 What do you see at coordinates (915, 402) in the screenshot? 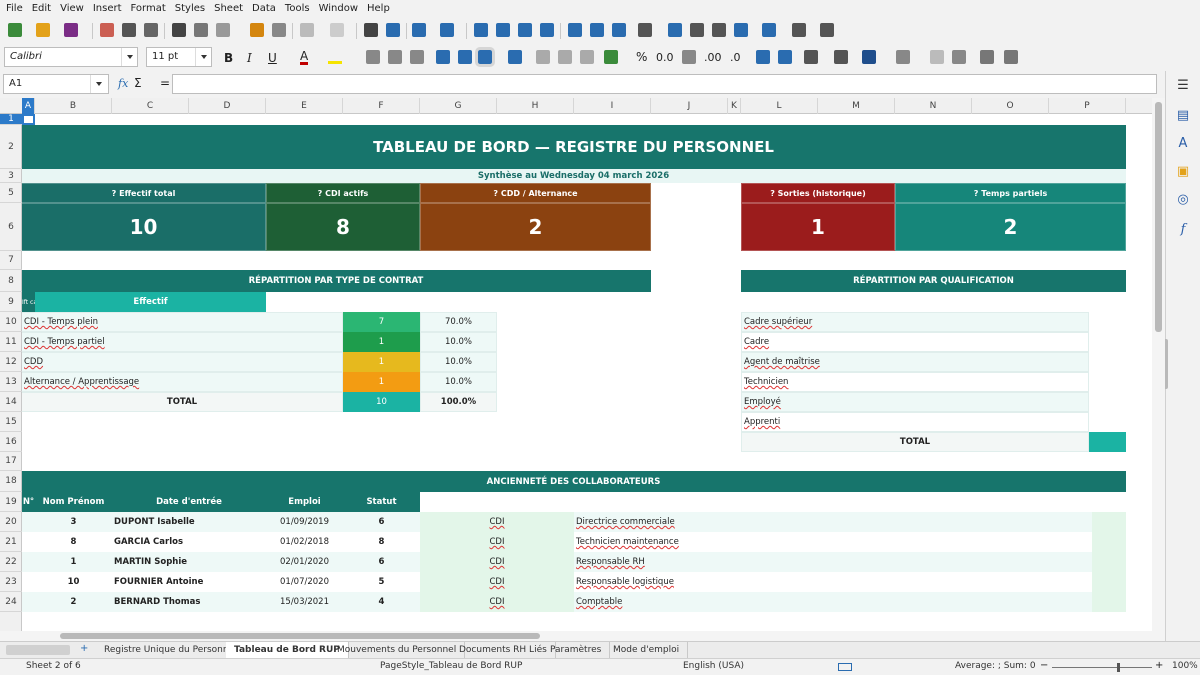
I see `qualification-label: Employé` at bounding box center [915, 402].